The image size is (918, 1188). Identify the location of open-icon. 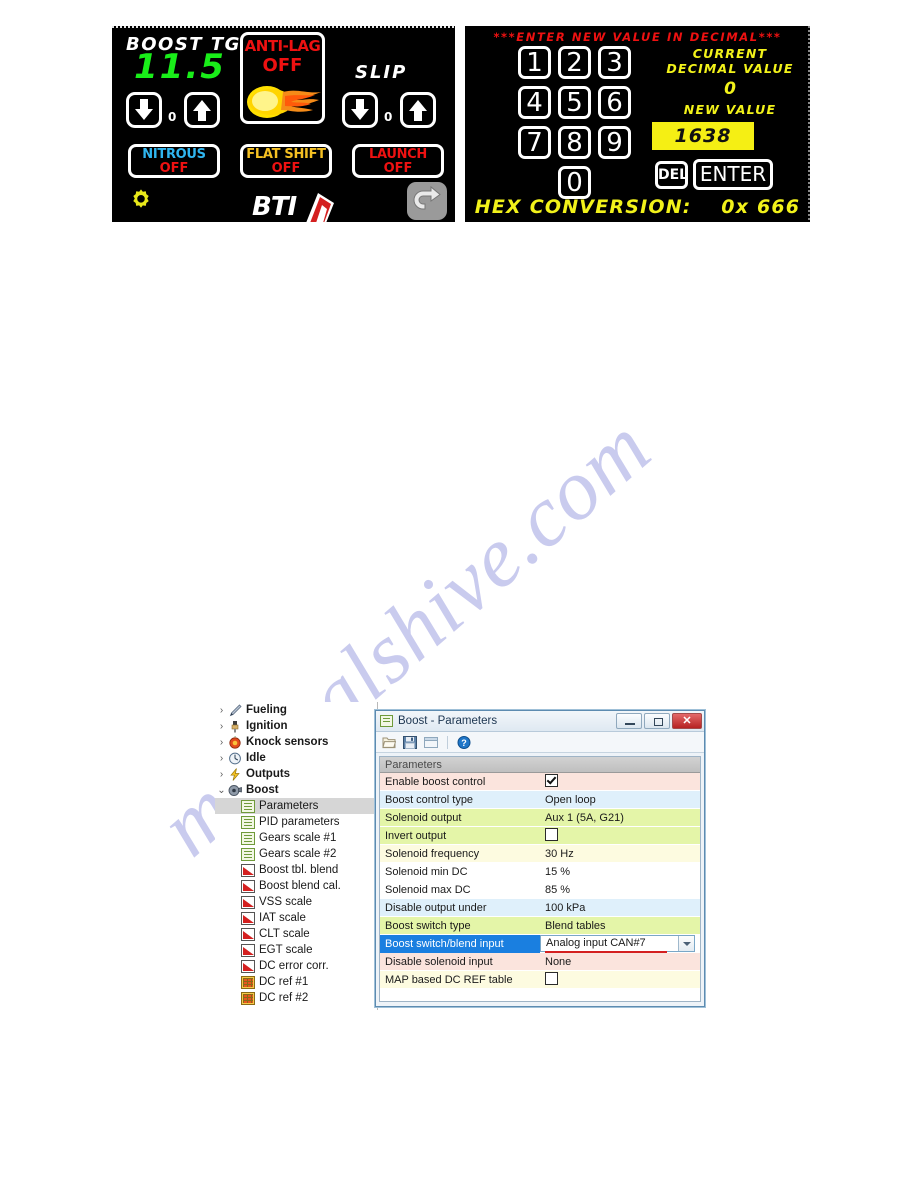
(389, 742).